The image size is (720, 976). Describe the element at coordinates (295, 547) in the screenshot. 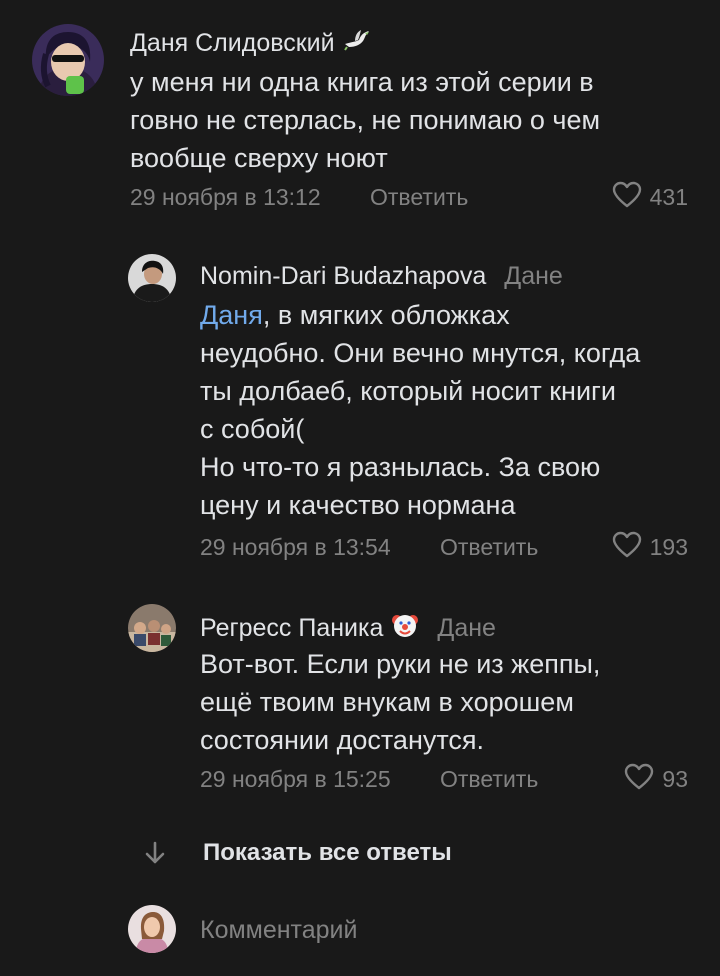

I see `comment-date: 29 ноября в 13:54` at that location.